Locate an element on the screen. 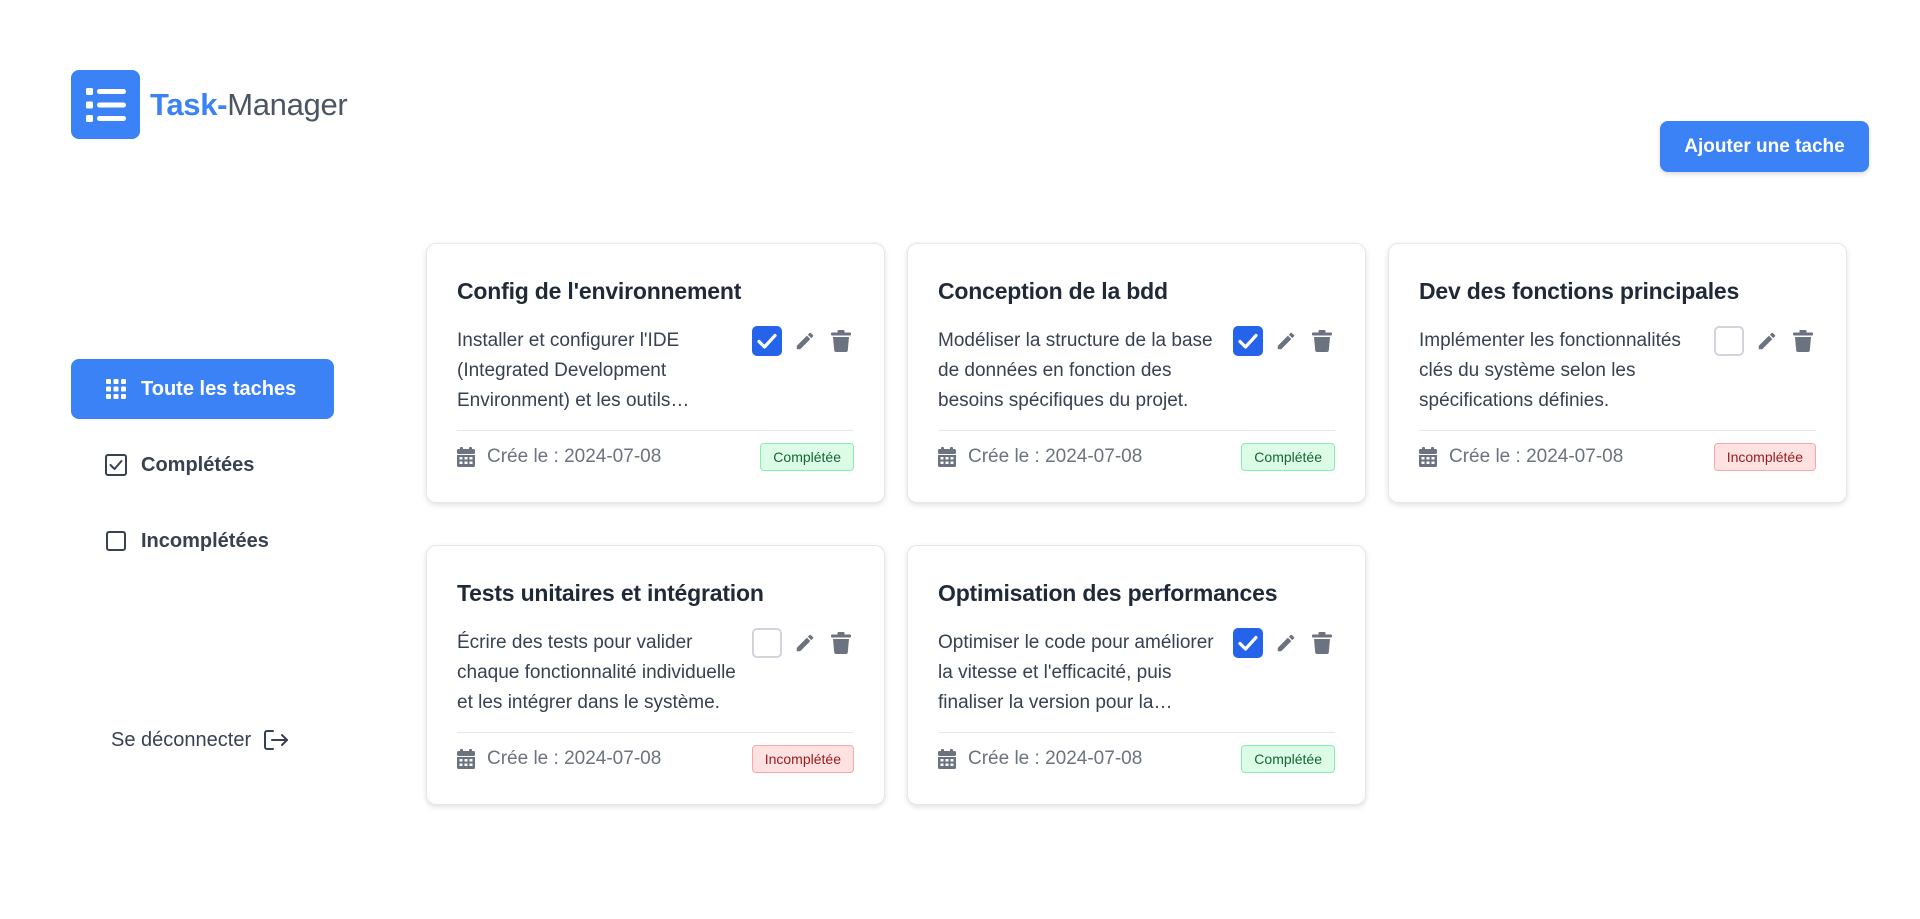  nav-item-completed: Complétées is located at coordinates (202, 465).